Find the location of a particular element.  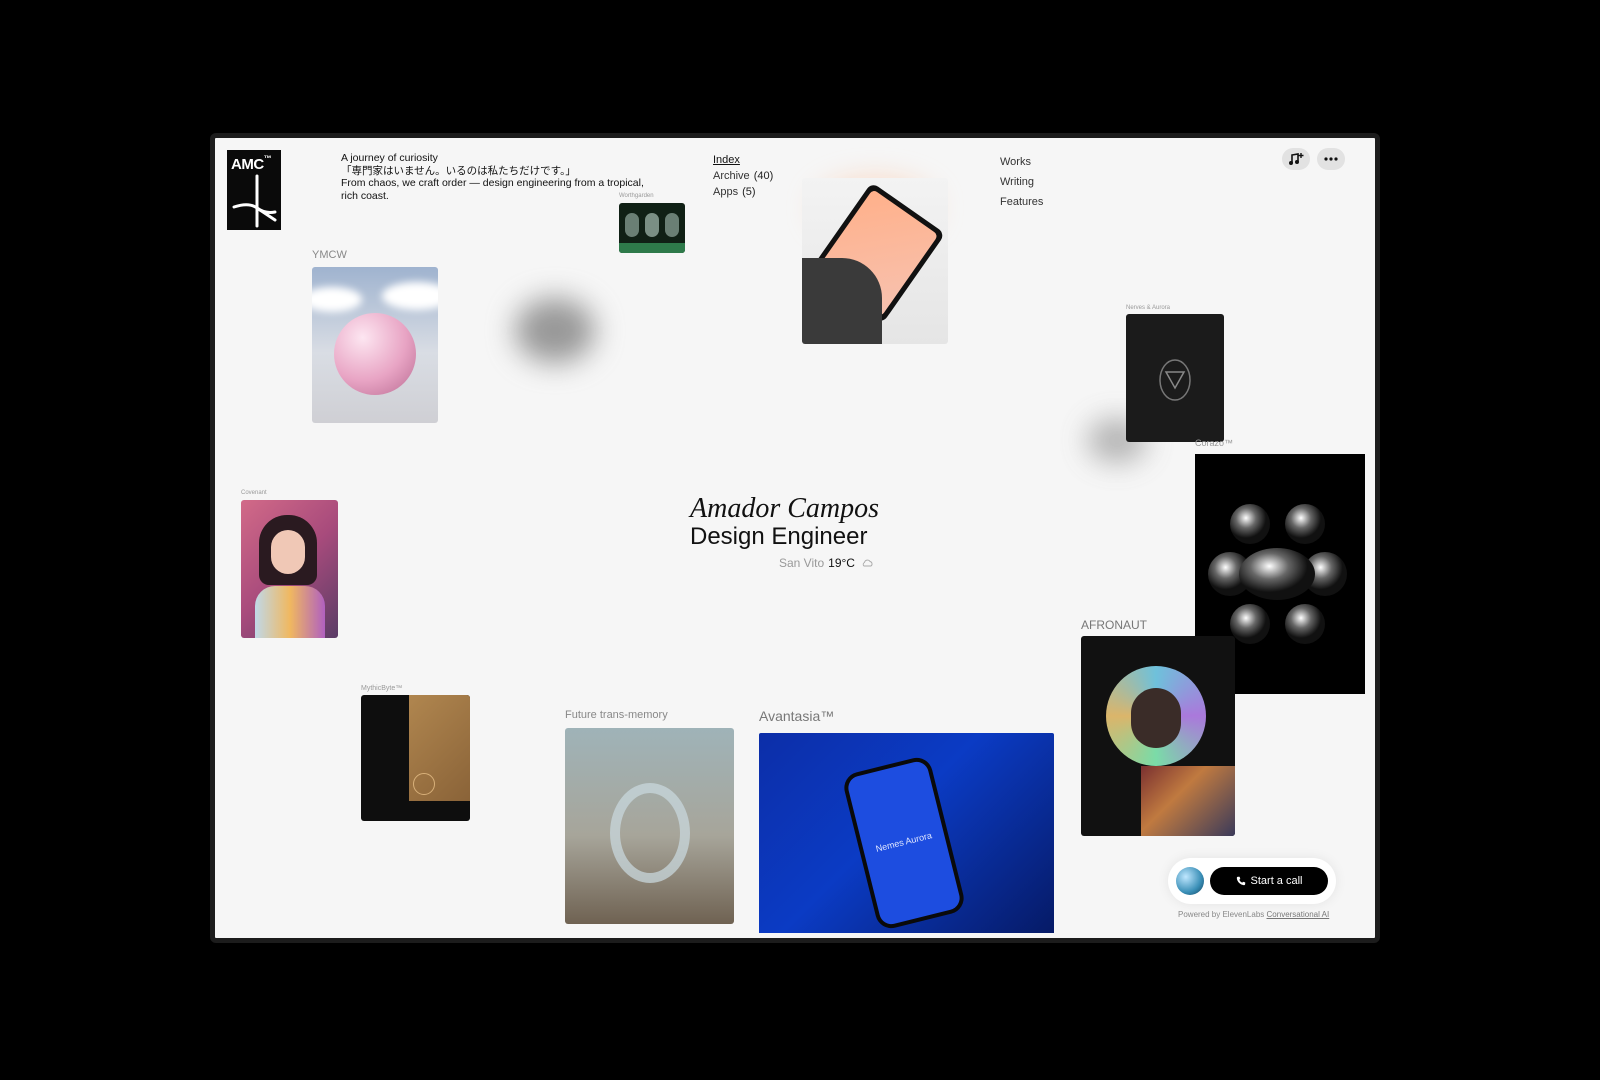

green-base is located at coordinates (652, 248).